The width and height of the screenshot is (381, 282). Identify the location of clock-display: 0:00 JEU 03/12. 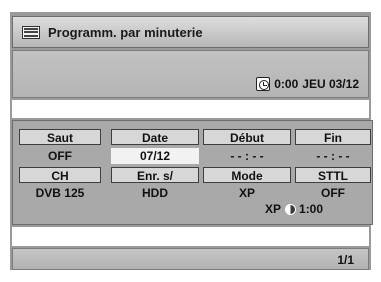
(307, 84).